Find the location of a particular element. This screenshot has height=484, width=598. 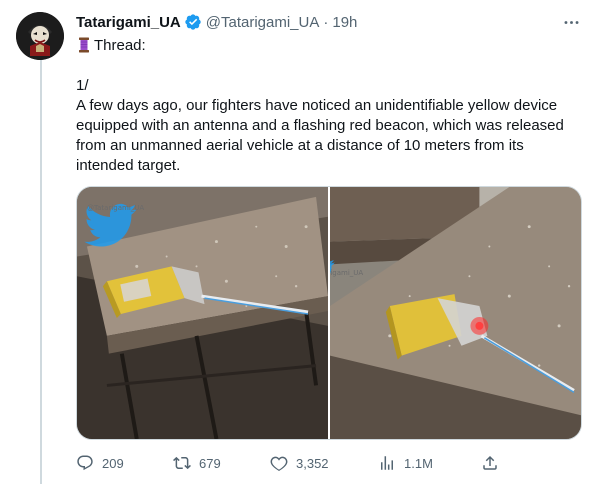

thread-label-line: Thread: is located at coordinates (329, 46).